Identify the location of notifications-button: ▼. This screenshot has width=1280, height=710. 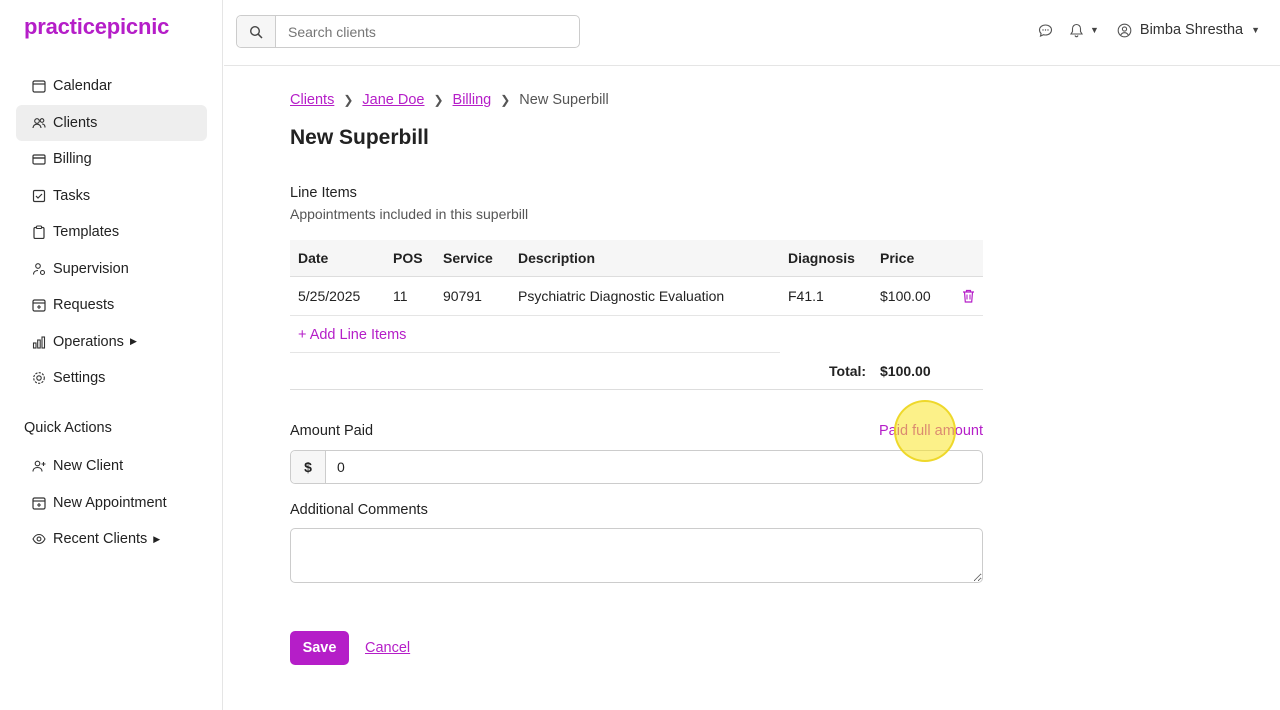
(1084, 30).